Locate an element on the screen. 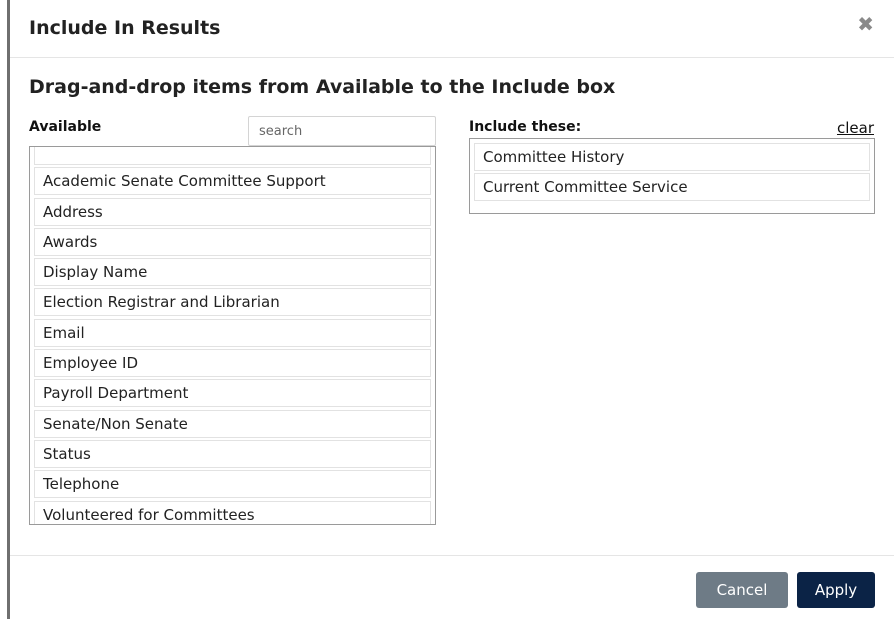 Image resolution: width=894 pixels, height=619 pixels. modal-header: Include In Results ✖ is located at coordinates (452, 29).